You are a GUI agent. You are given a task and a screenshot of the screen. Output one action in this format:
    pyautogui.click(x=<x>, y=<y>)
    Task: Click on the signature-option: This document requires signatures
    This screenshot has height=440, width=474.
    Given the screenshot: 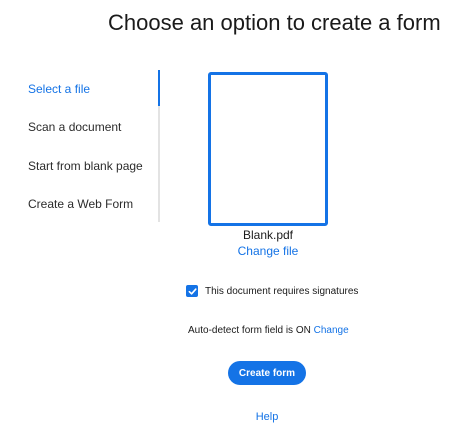 What is the action you would take?
    pyautogui.click(x=272, y=291)
    